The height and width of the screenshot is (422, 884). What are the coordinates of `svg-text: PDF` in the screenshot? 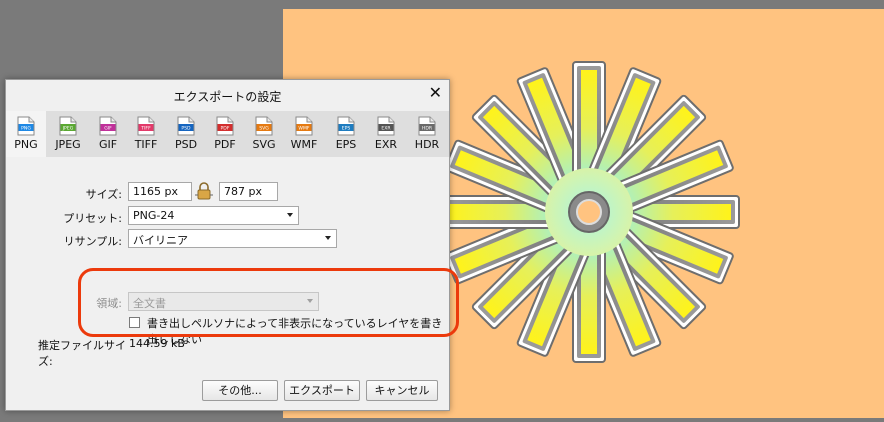 It's located at (225, 129).